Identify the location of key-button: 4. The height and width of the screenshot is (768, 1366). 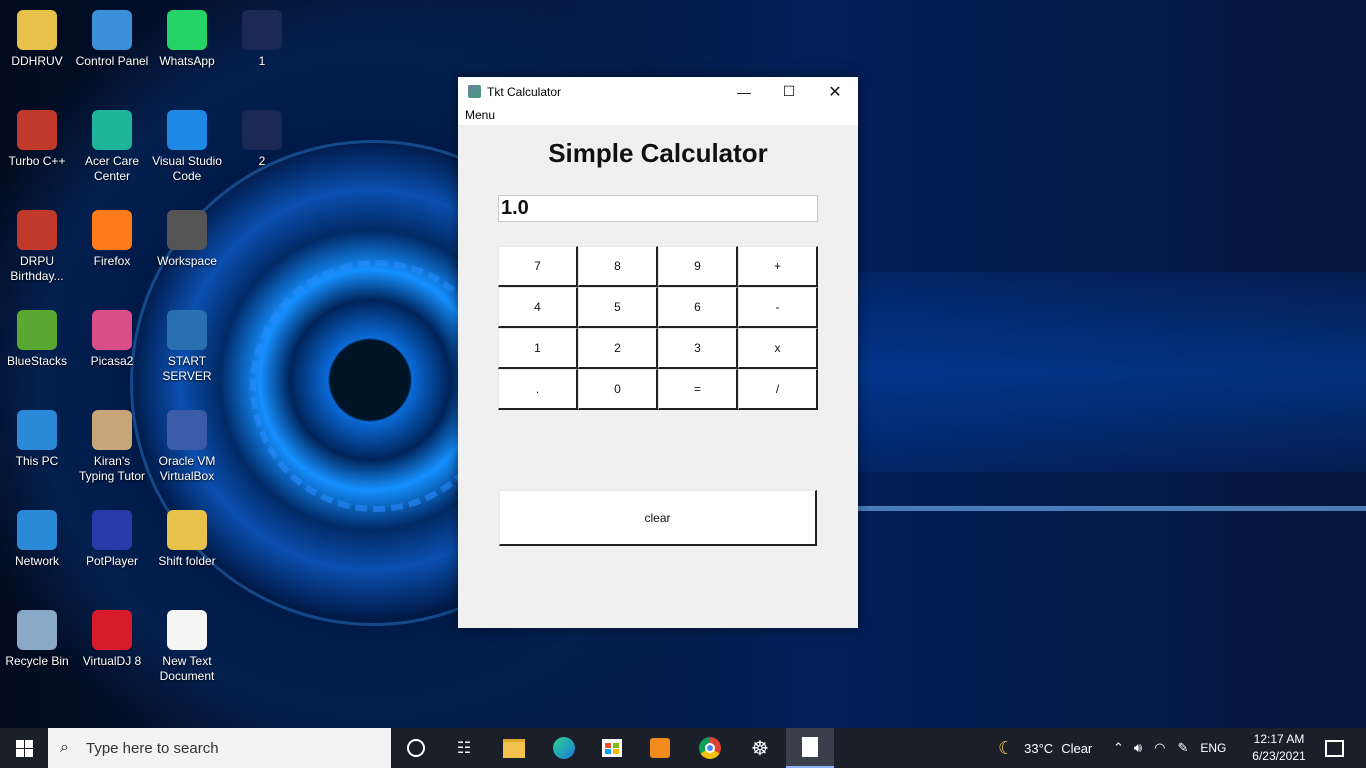
(538, 307).